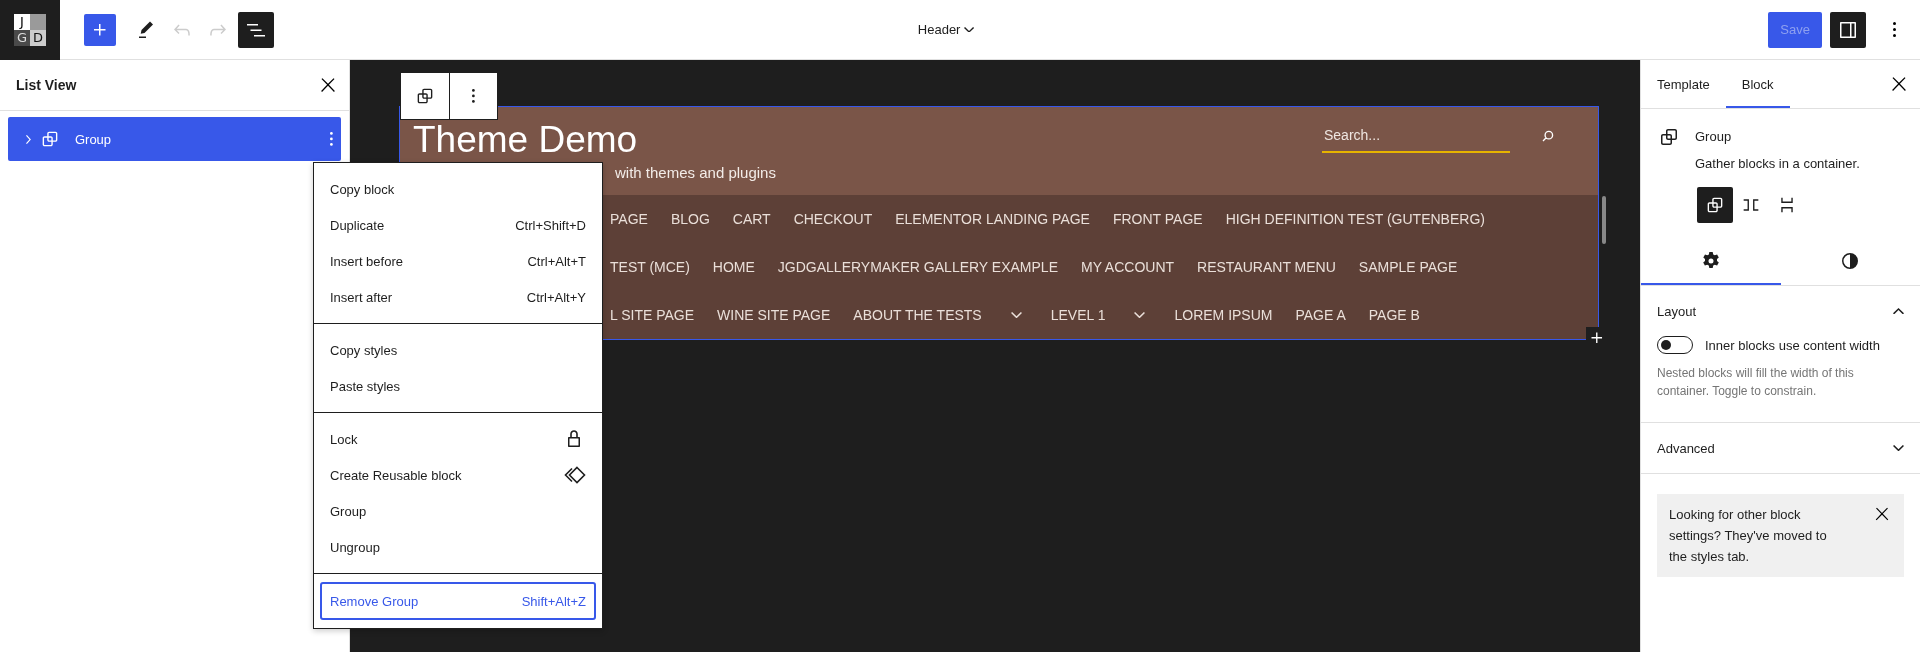  Describe the element at coordinates (458, 297) in the screenshot. I see `menu-item: Insert after Ctrl+Alt+Y` at that location.